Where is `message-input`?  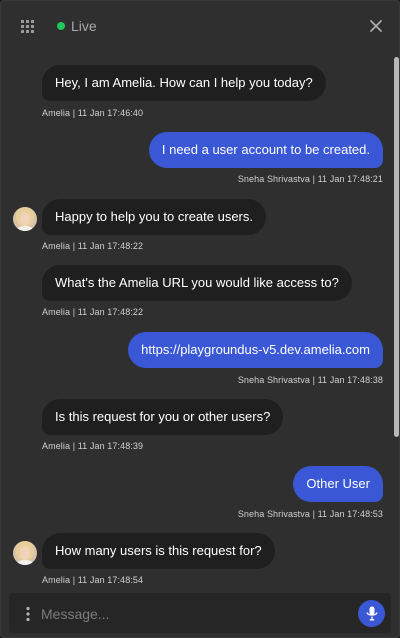
message-input is located at coordinates (191, 614).